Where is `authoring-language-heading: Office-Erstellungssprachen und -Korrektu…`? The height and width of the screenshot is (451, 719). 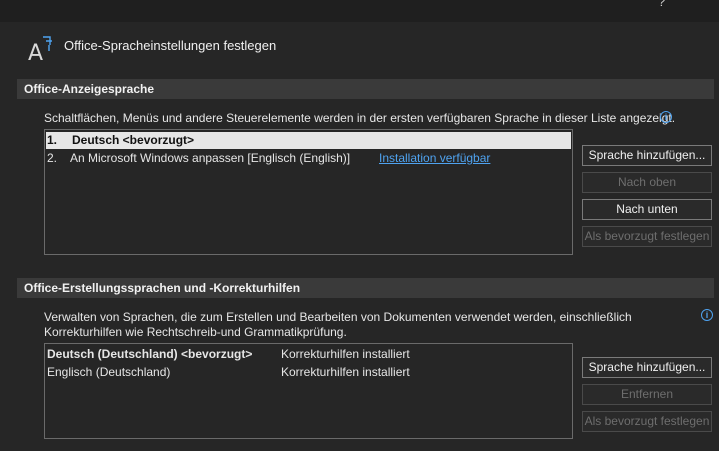 authoring-language-heading: Office-Erstellungssprachen und -Korrektu… is located at coordinates (365, 288).